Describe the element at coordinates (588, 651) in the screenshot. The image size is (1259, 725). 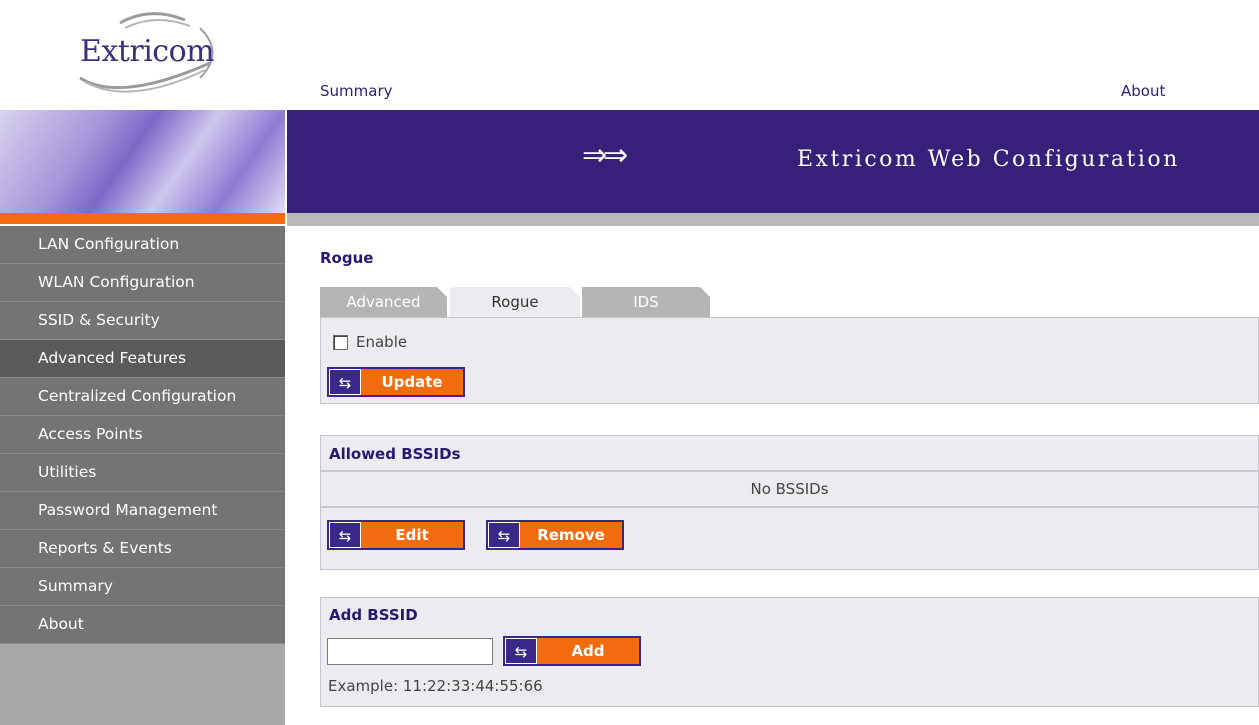
I see `add-button-label: Add` at that location.